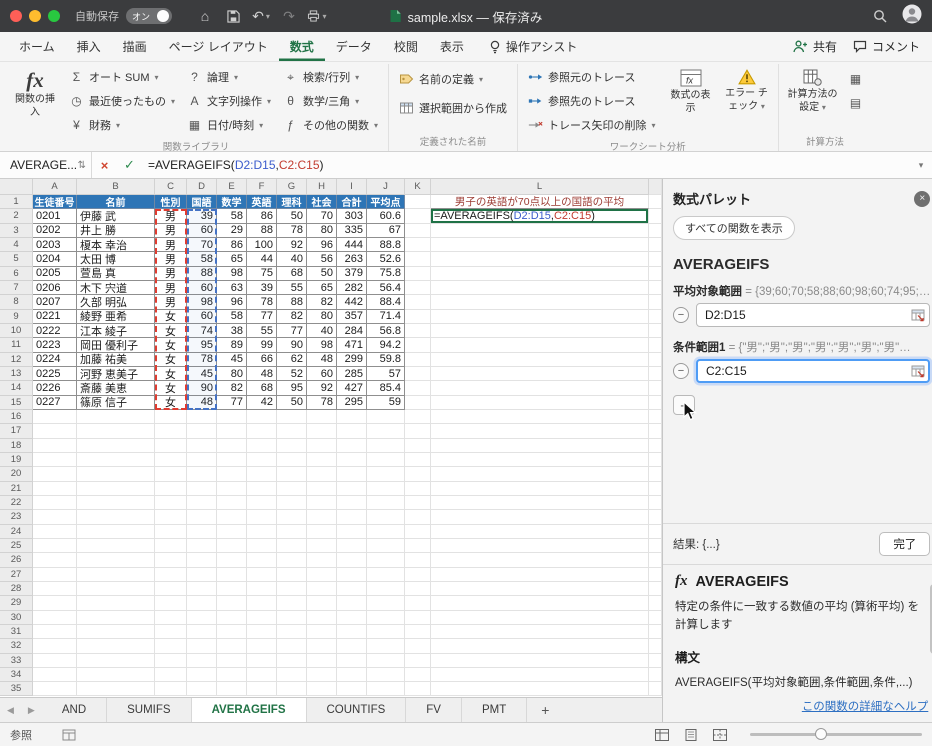 The width and height of the screenshot is (932, 746). What do you see at coordinates (249, 710) in the screenshot?
I see `sheet-tab-averageifs: AVERAGEIFS` at bounding box center [249, 710].